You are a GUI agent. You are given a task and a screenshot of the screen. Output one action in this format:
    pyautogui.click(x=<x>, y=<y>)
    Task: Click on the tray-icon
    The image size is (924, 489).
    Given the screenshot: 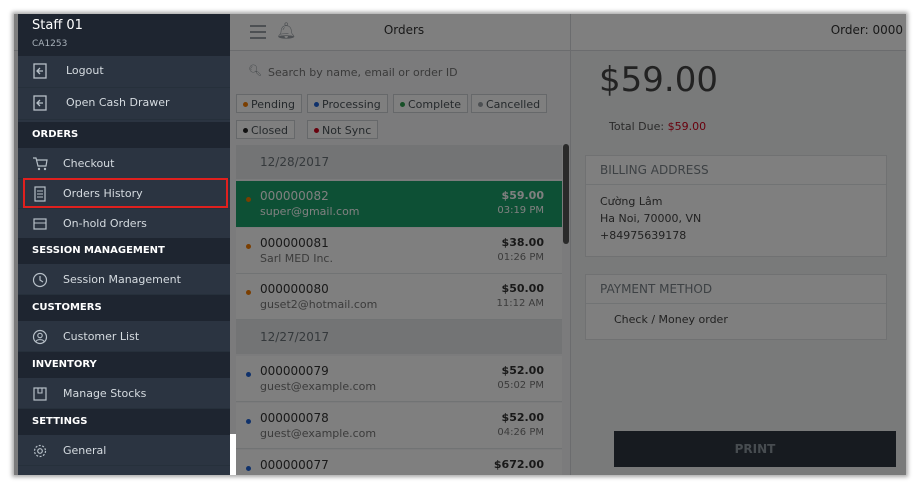 What is the action you would take?
    pyautogui.click(x=40, y=224)
    